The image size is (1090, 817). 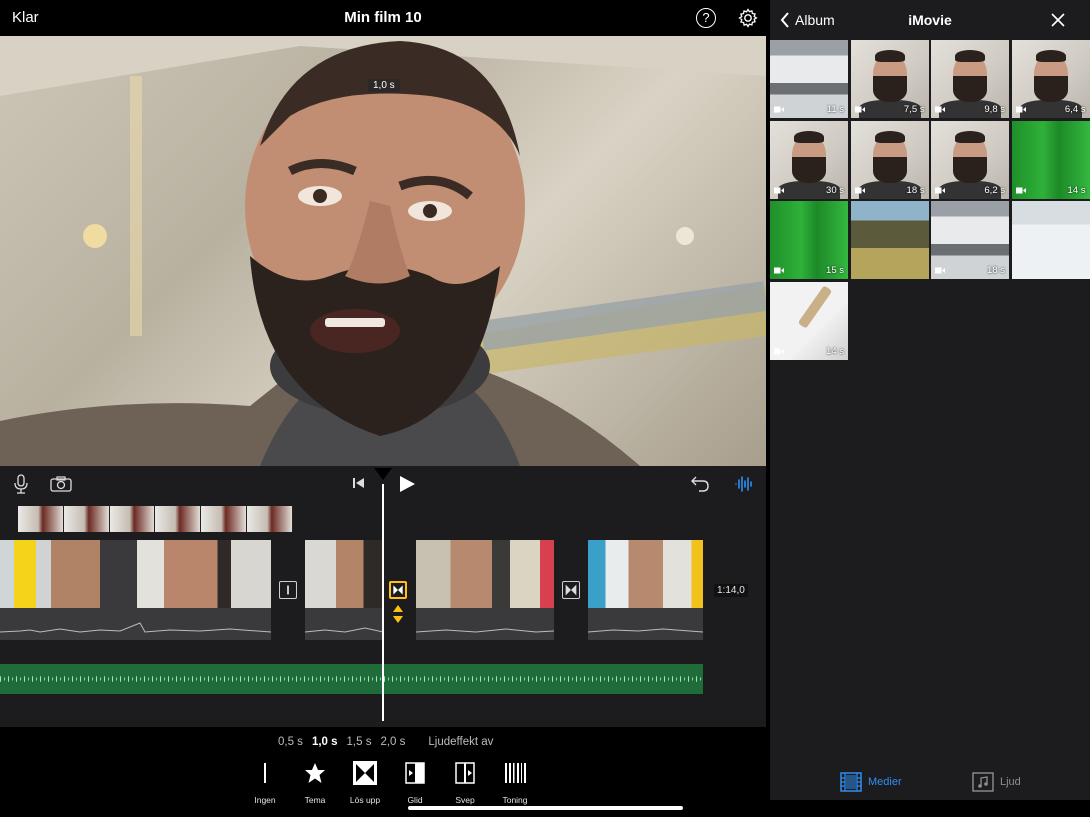 I want to click on gear-icon, so click(x=748, y=18).